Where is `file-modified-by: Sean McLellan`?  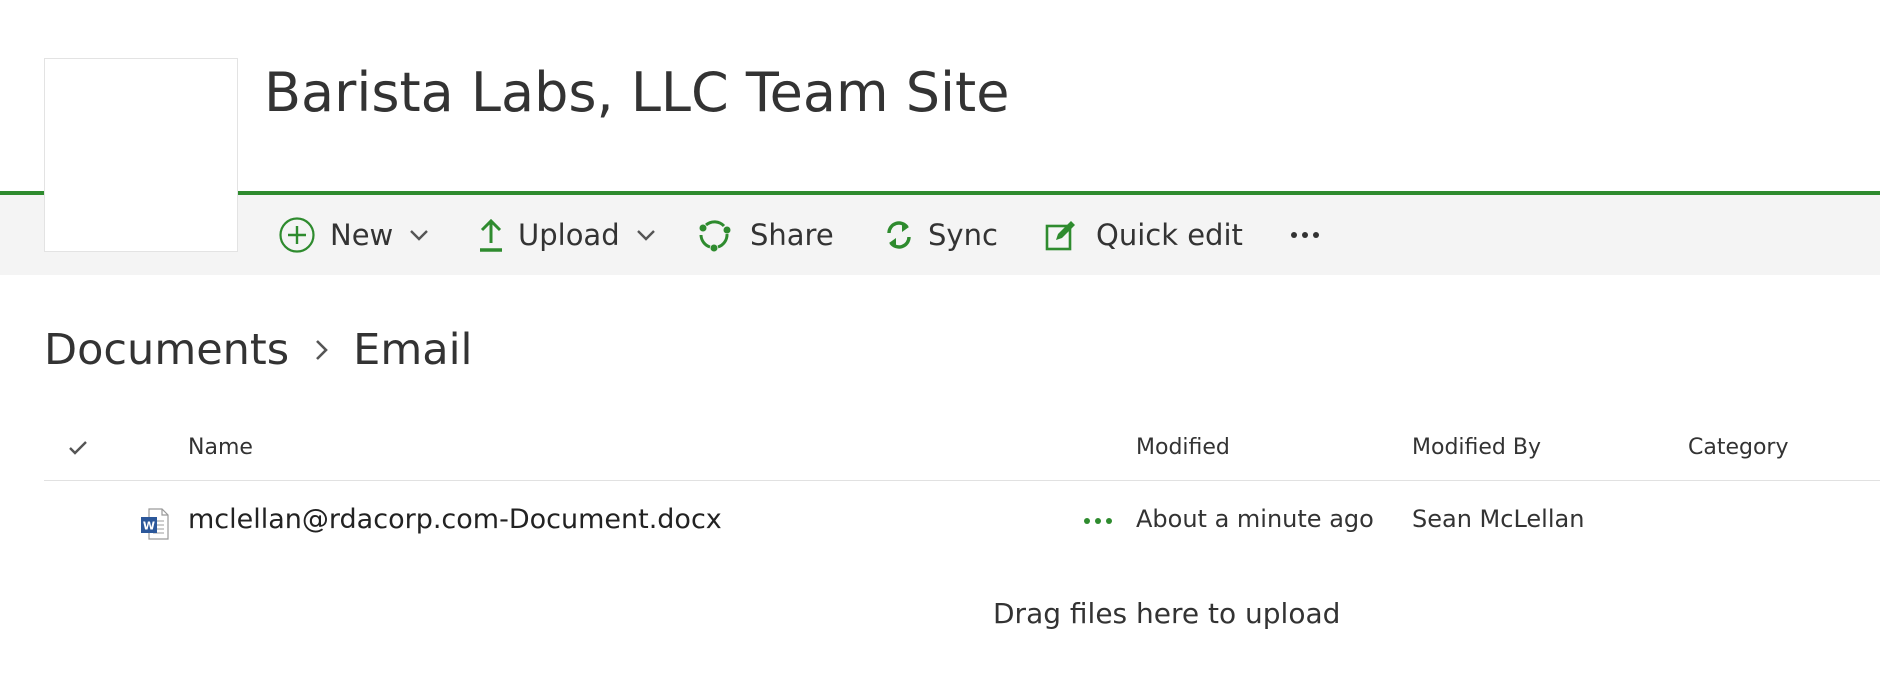 file-modified-by: Sean McLellan is located at coordinates (1498, 519).